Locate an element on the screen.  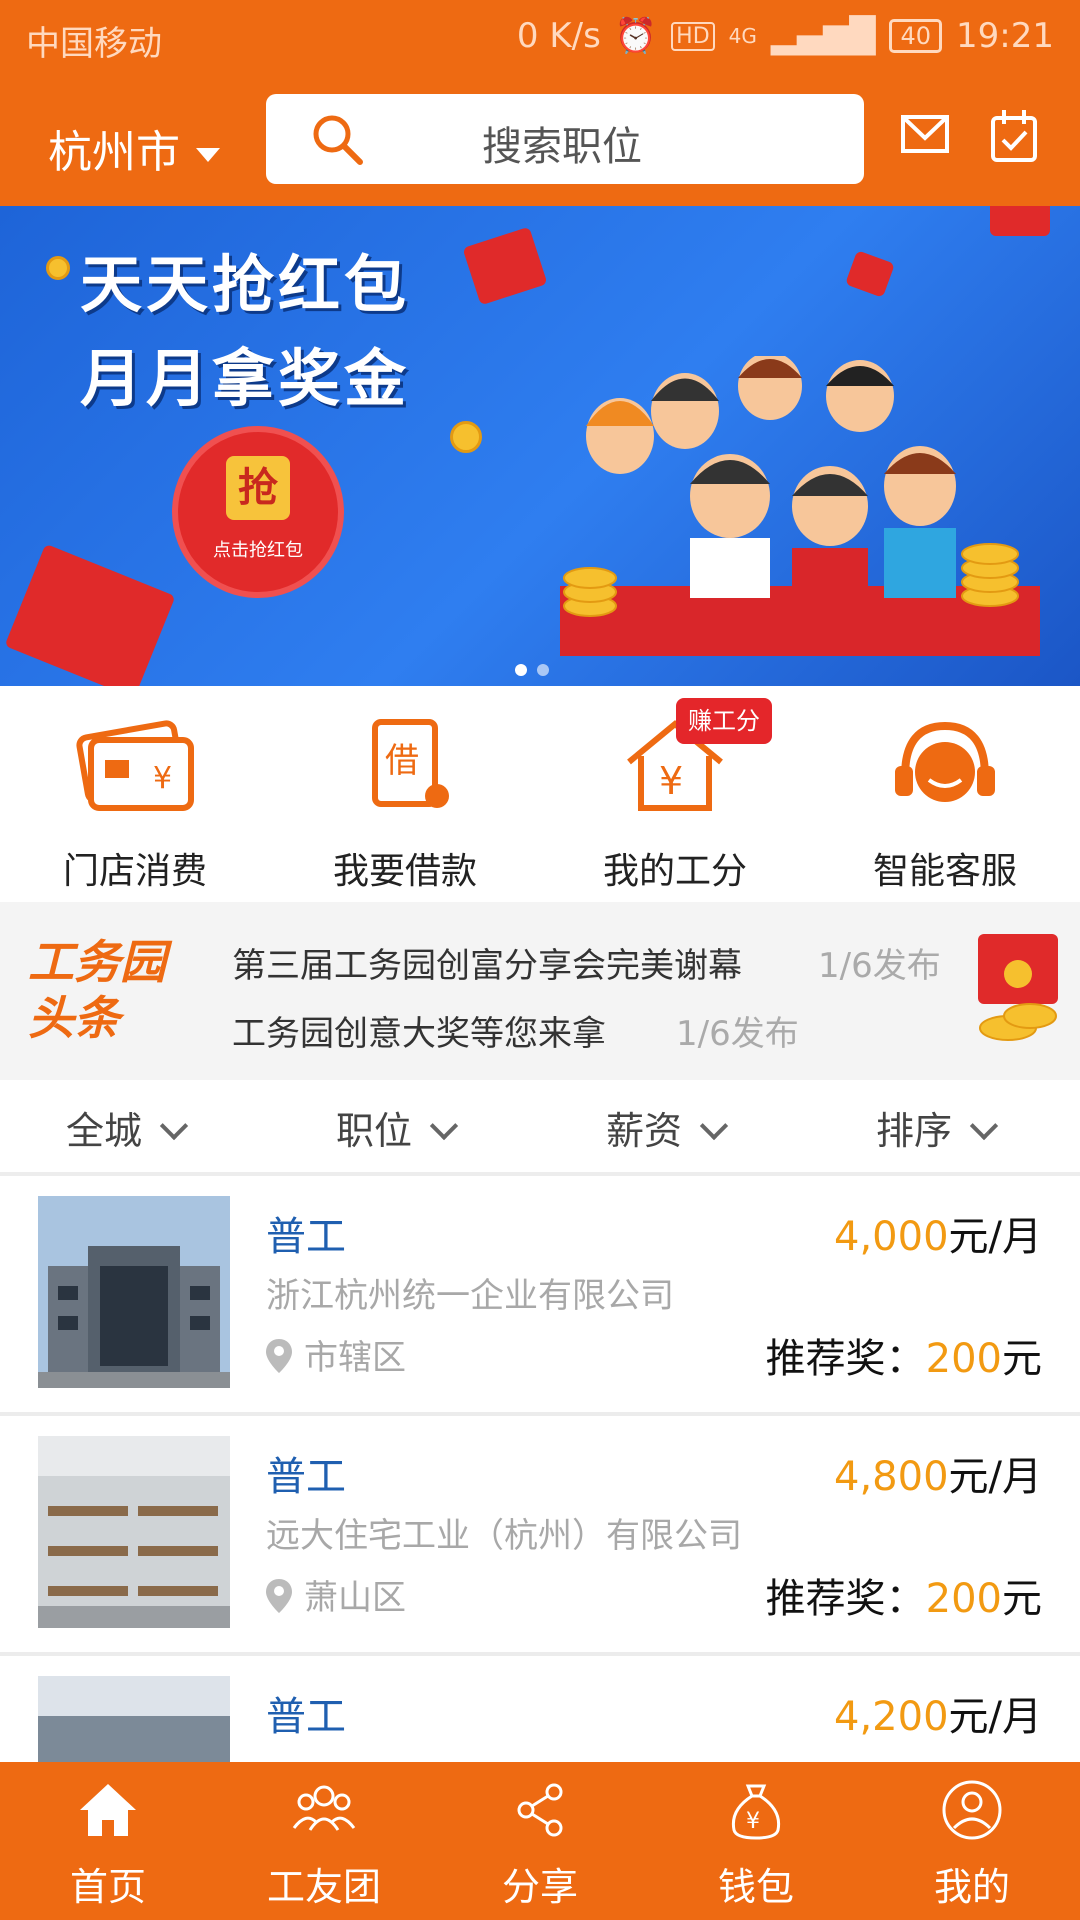
loan-scroll-icon: 借 is located at coordinates (410, 763).